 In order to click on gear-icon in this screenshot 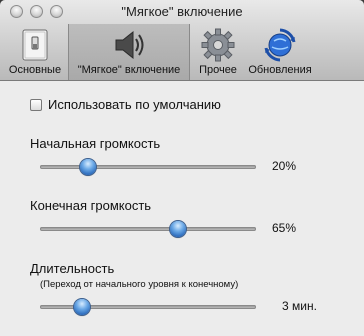, I will do `click(218, 47)`.